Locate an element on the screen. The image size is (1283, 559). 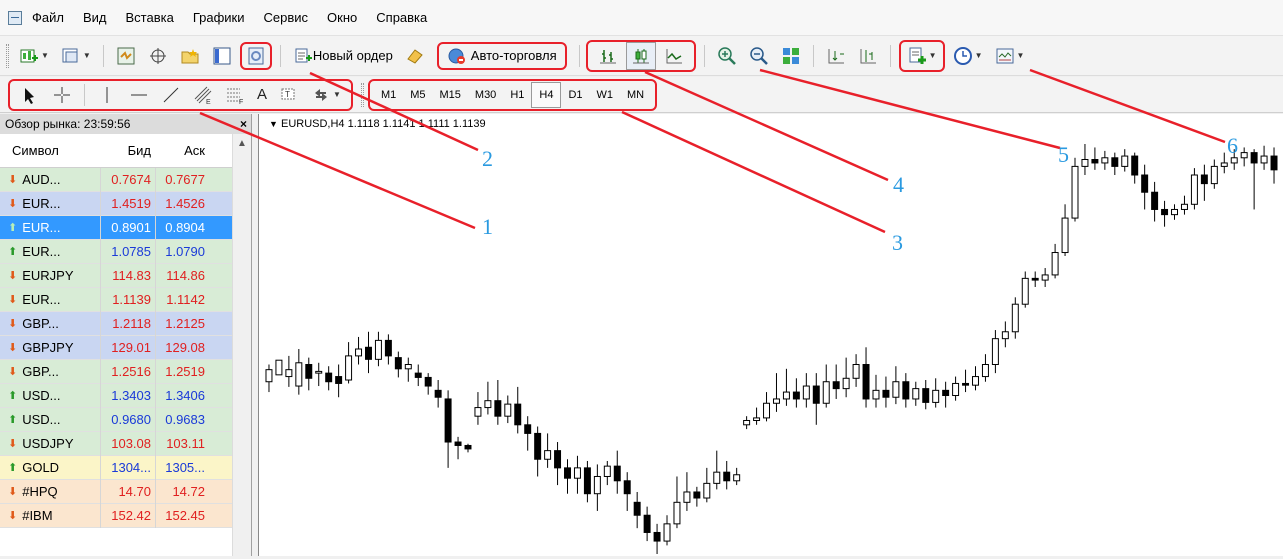
callout-6: 6 is located at coordinates (1232, 145).